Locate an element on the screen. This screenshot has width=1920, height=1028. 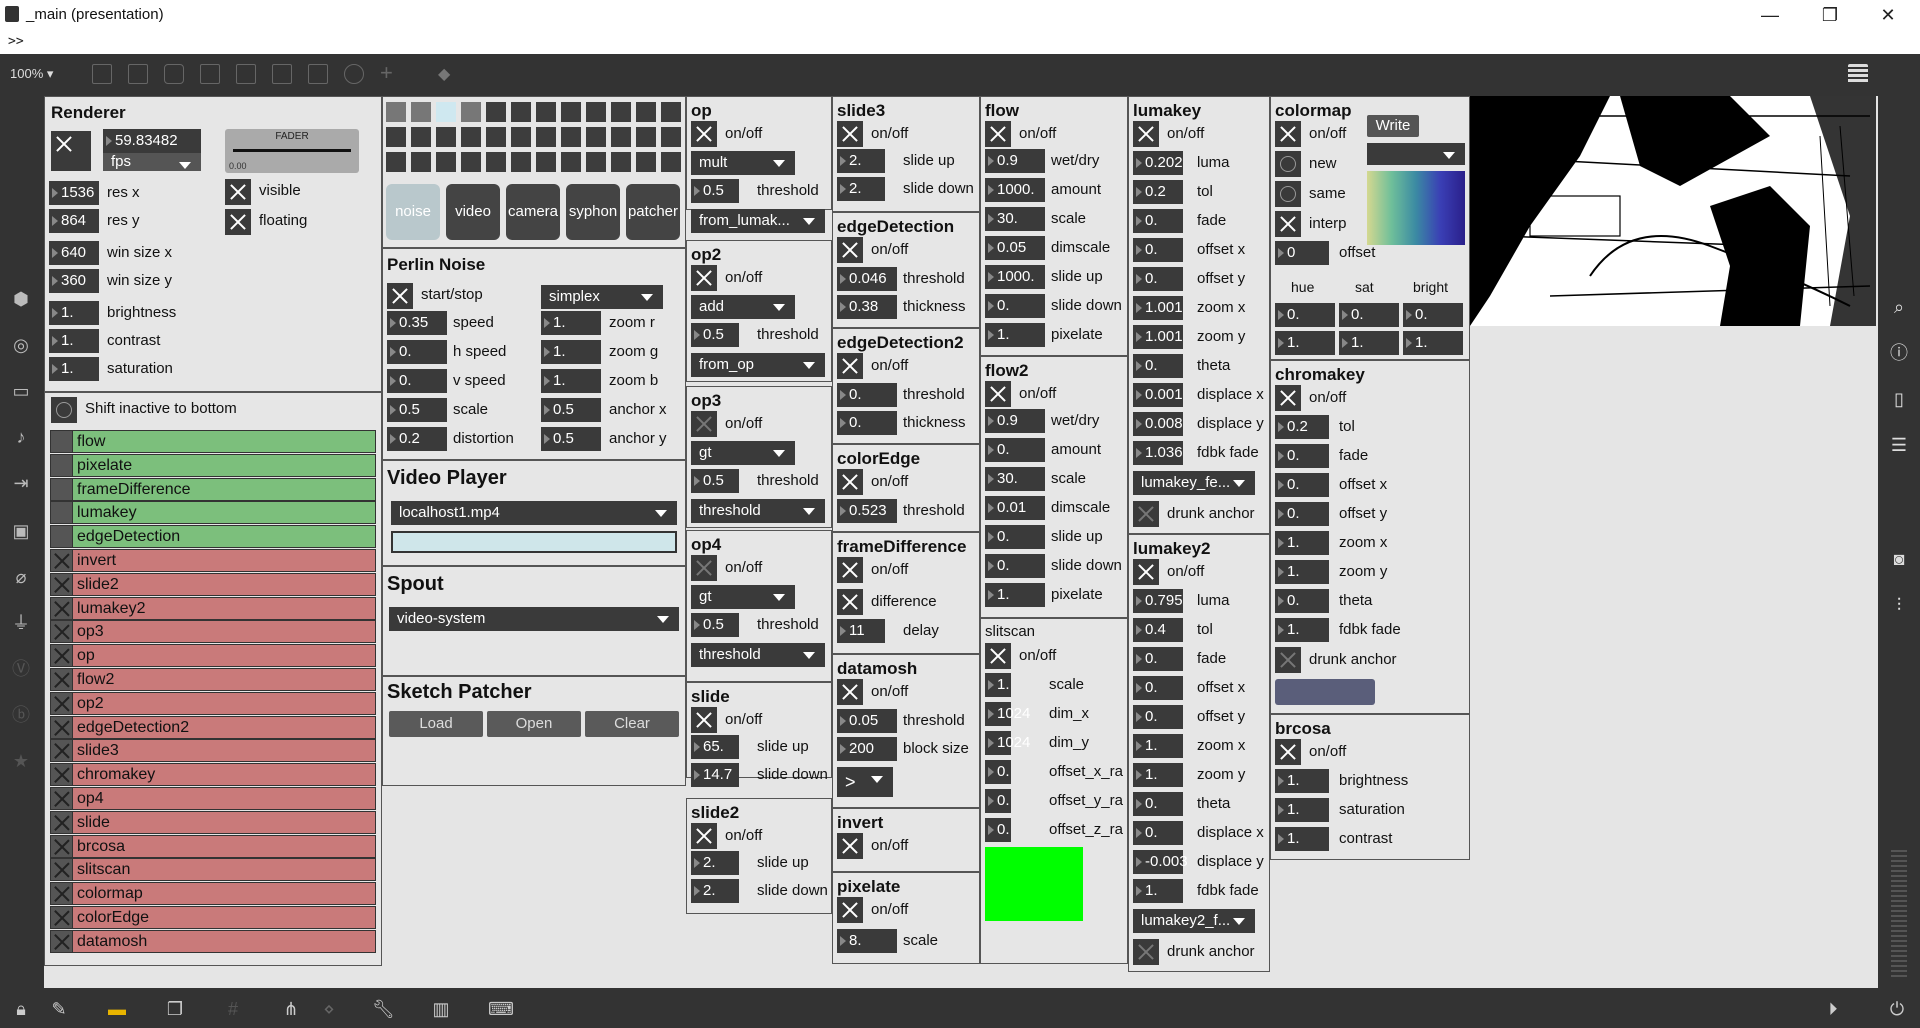
visible-toggle is located at coordinates (238, 192).